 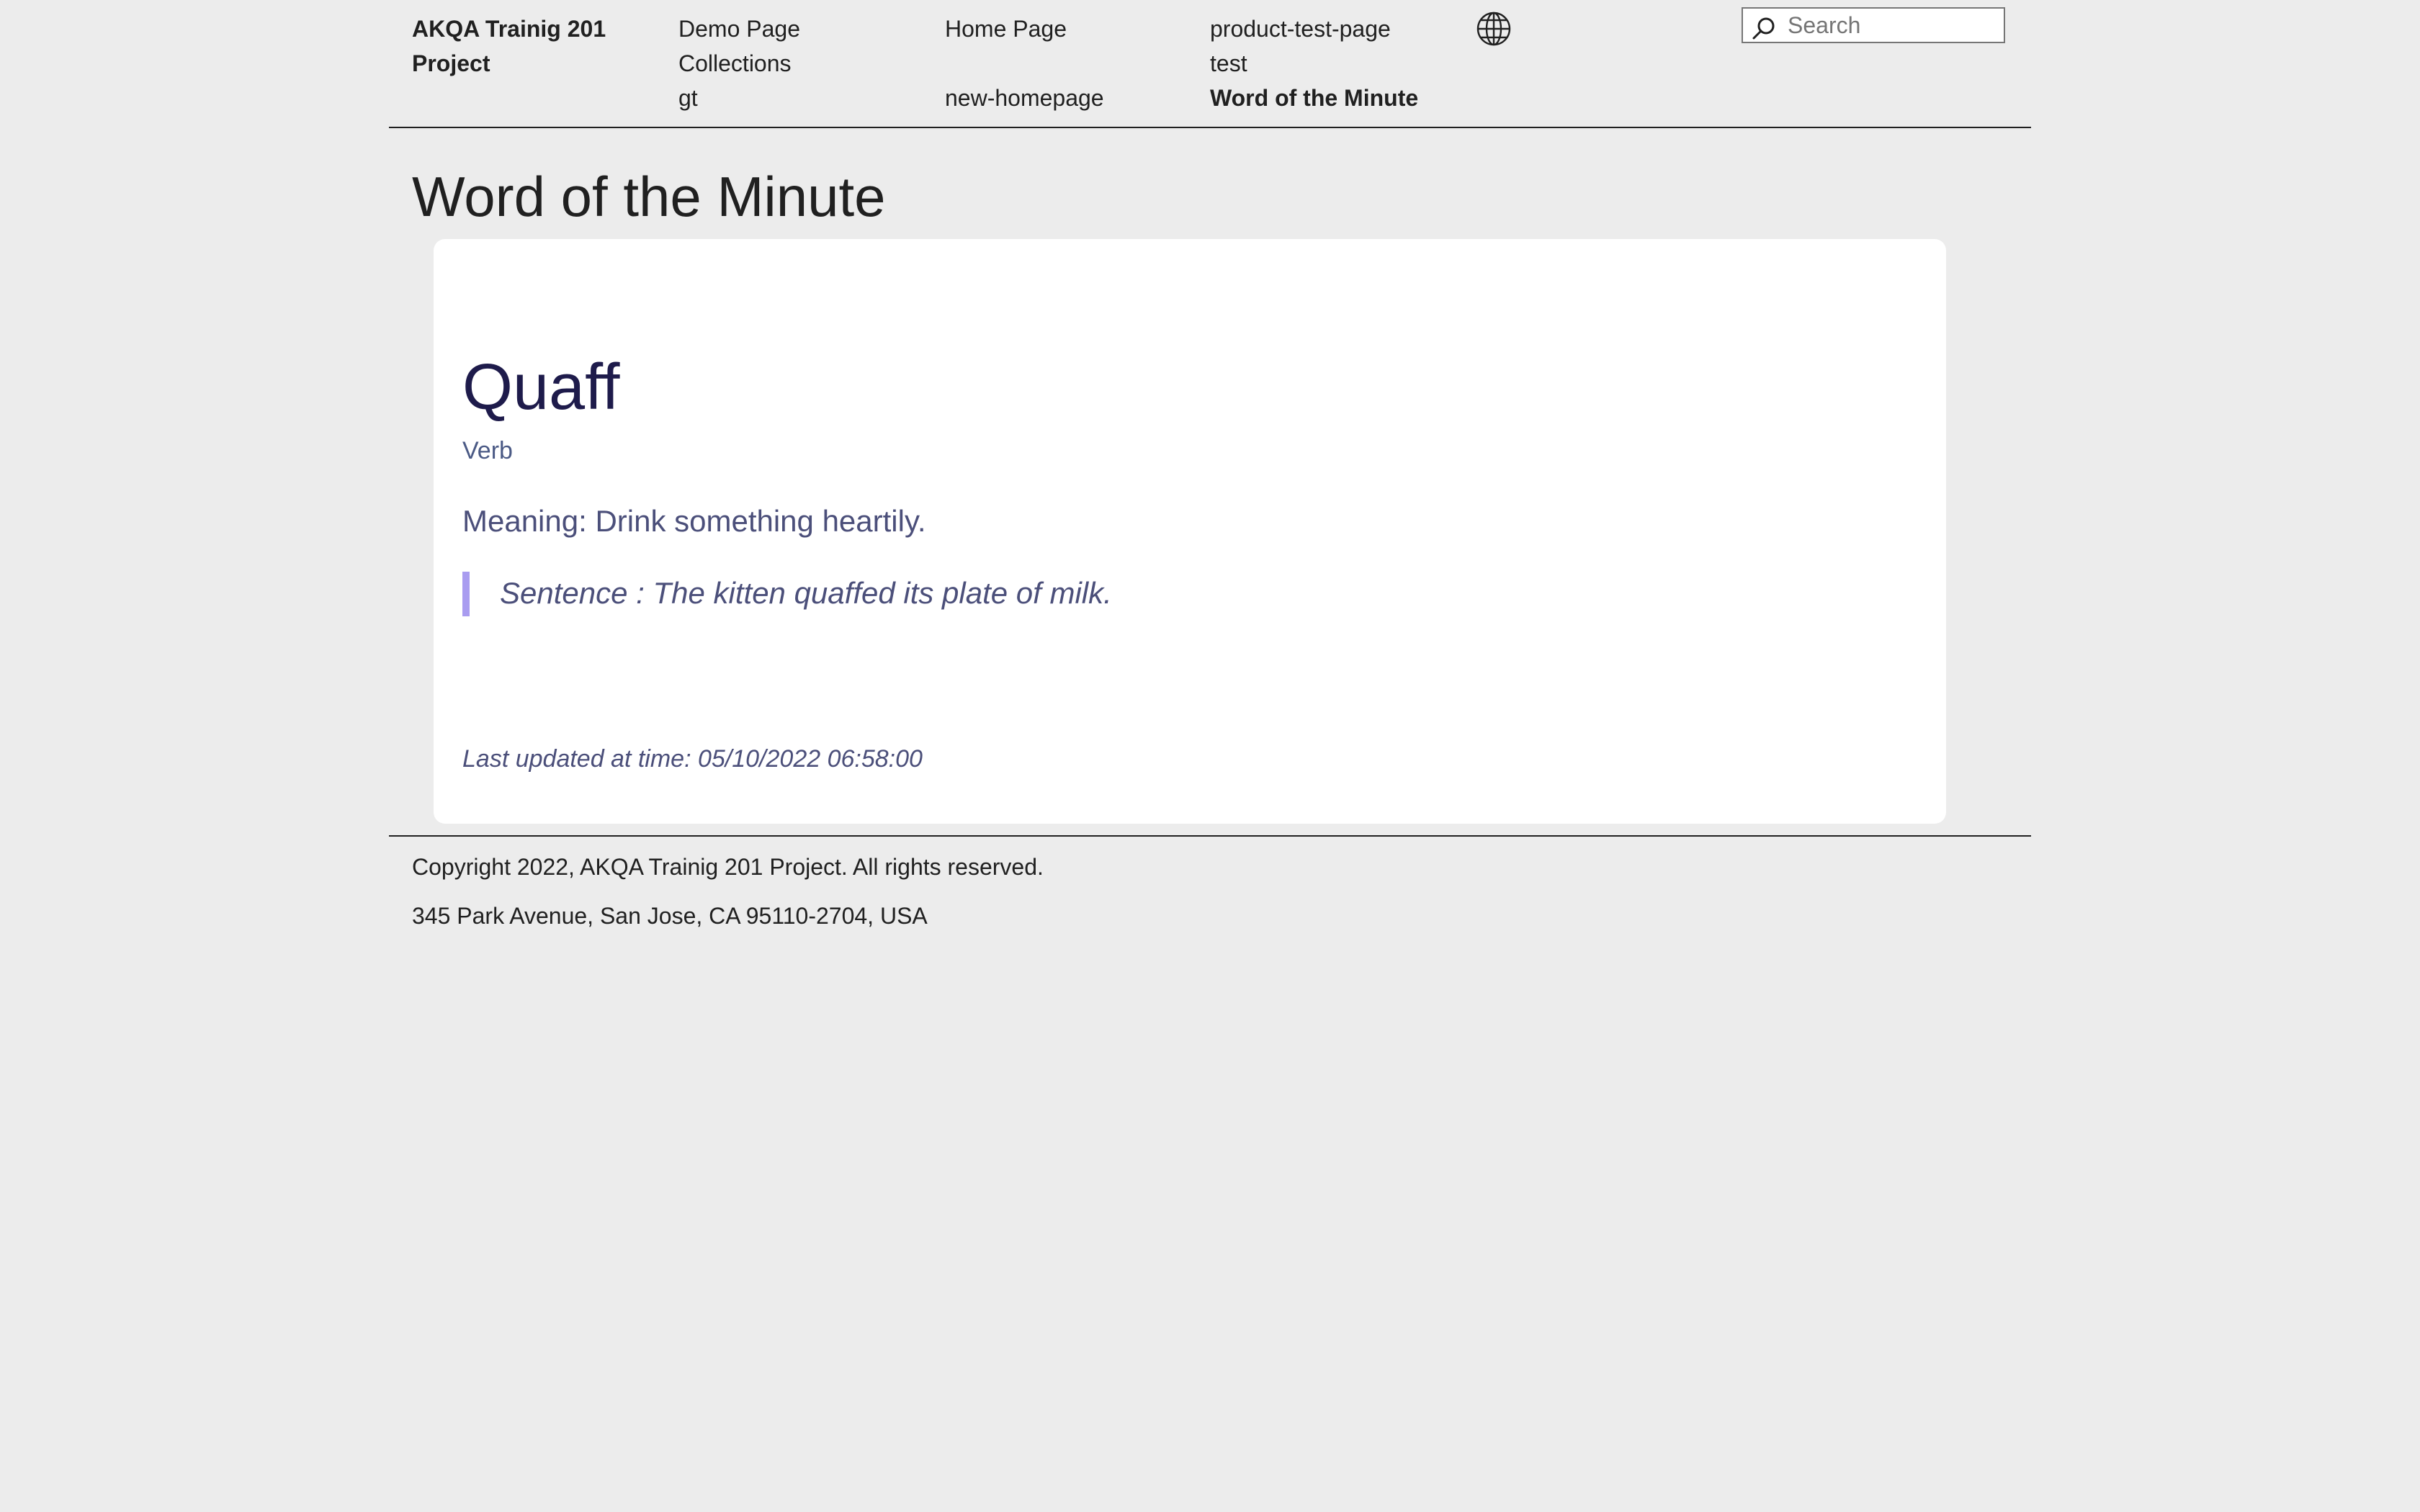 I want to click on language-navigation-button, so click(x=1493, y=29).